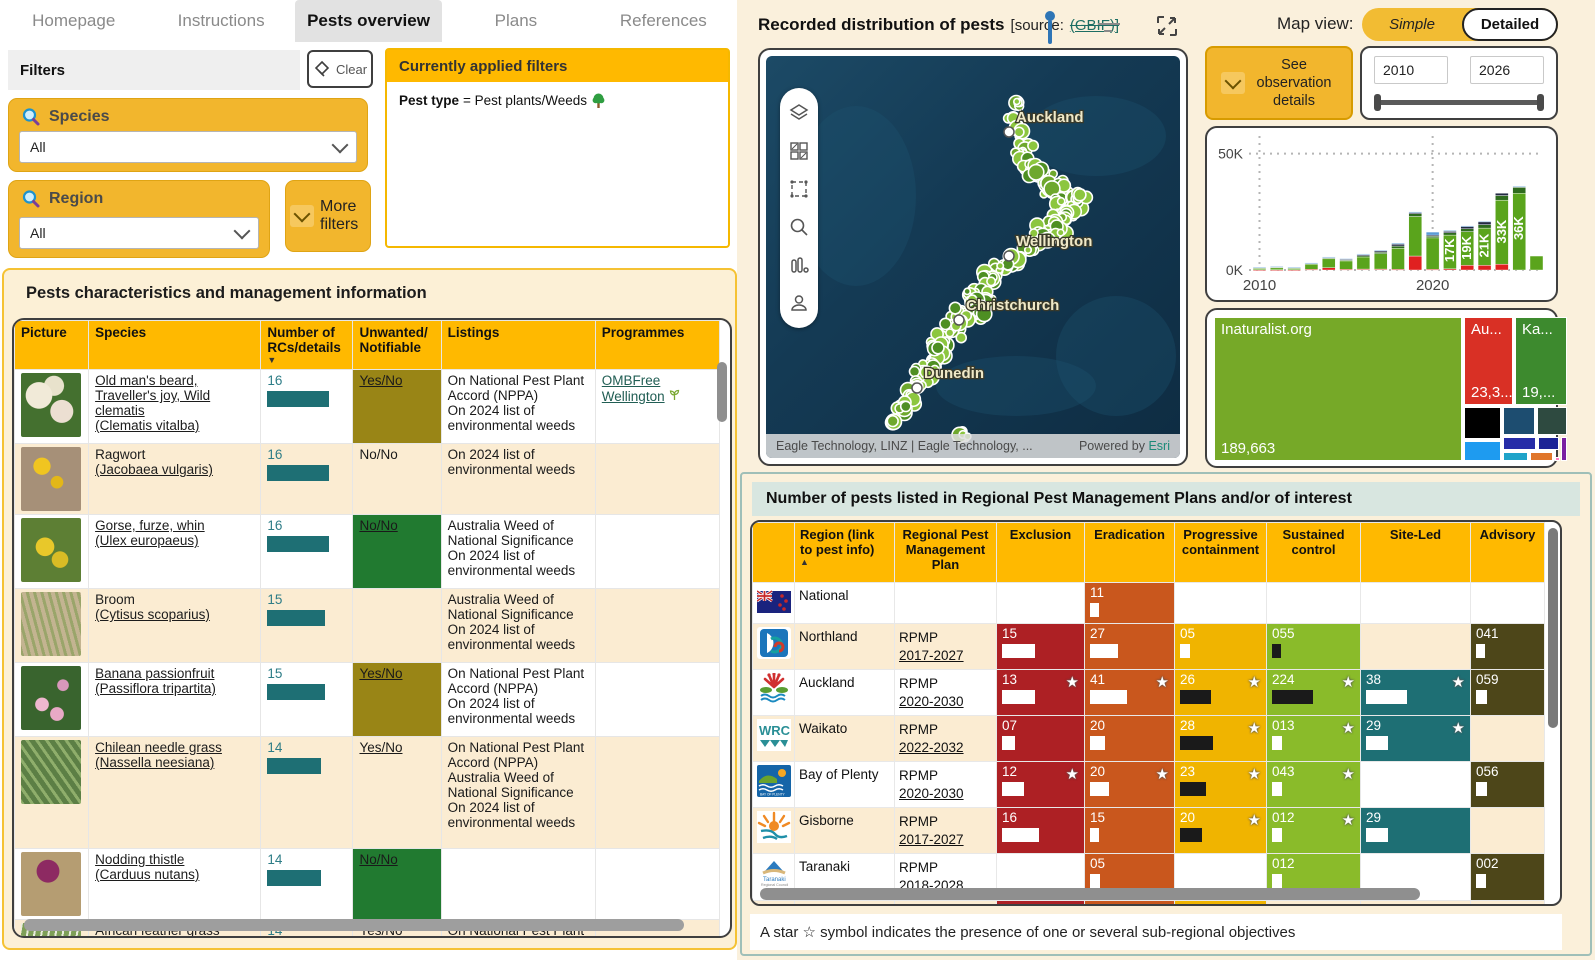 The width and height of the screenshot is (1595, 960). What do you see at coordinates (799, 227) in the screenshot?
I see `search-icon` at bounding box center [799, 227].